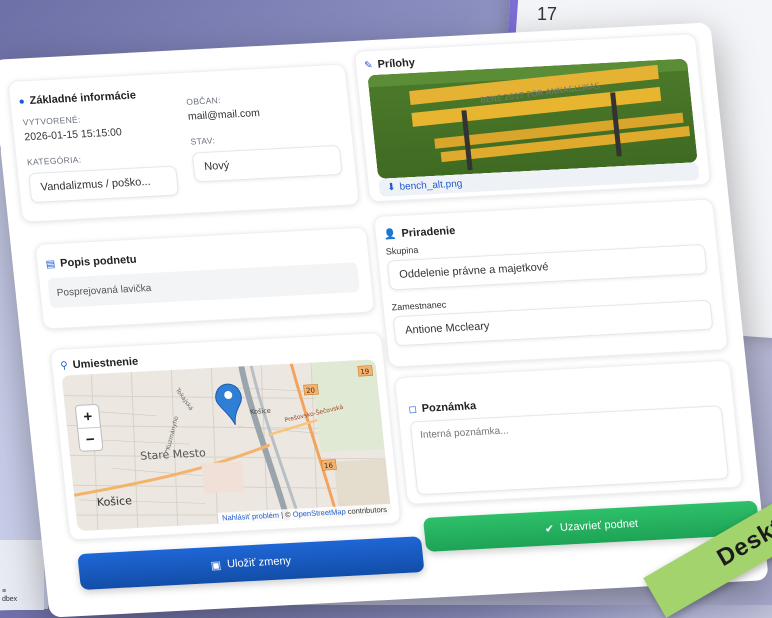  I want to click on group-select: Oddelenie právne a majetkové, so click(547, 267).